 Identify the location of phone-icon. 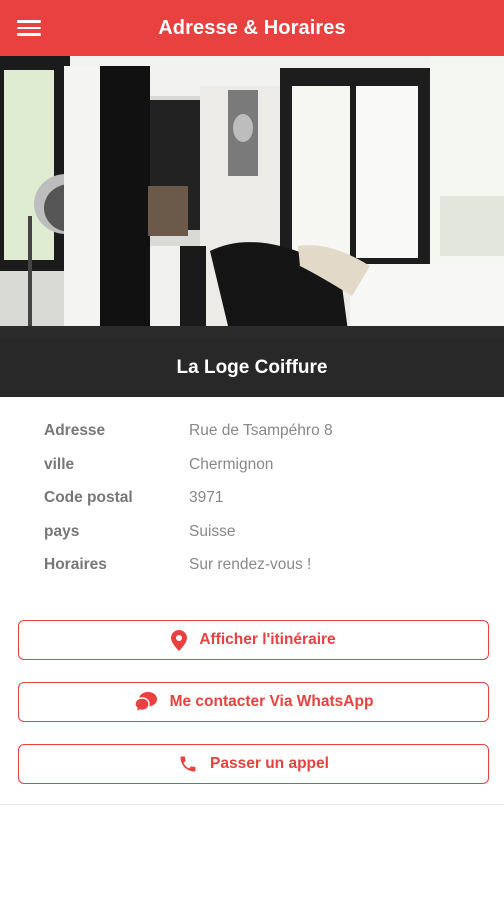
(188, 764).